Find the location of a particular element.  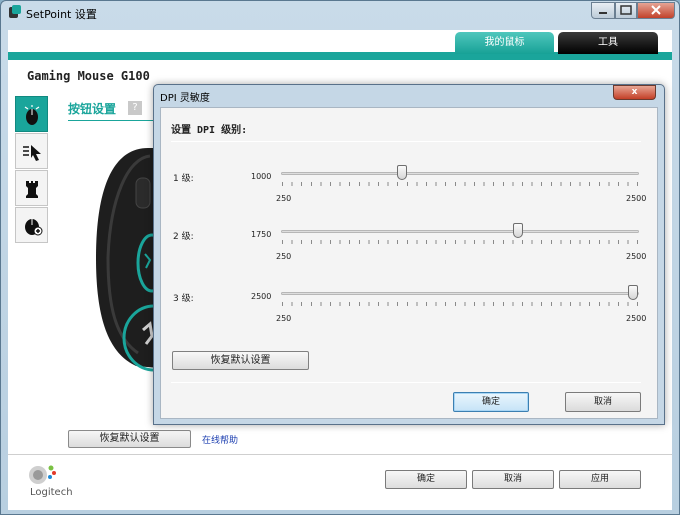

ok-button: 确定 is located at coordinates (426, 479).